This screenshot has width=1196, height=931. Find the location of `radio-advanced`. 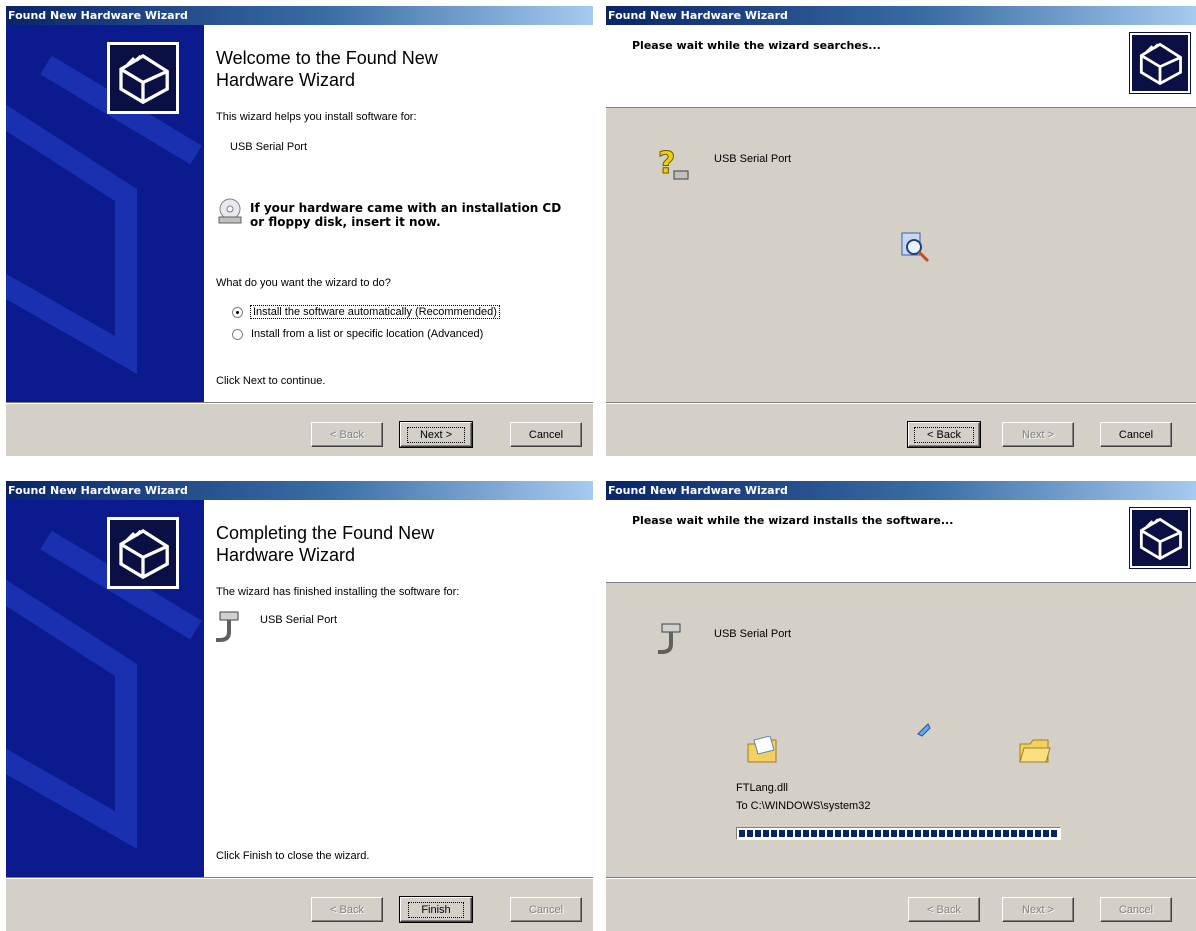

radio-advanced is located at coordinates (237, 334).